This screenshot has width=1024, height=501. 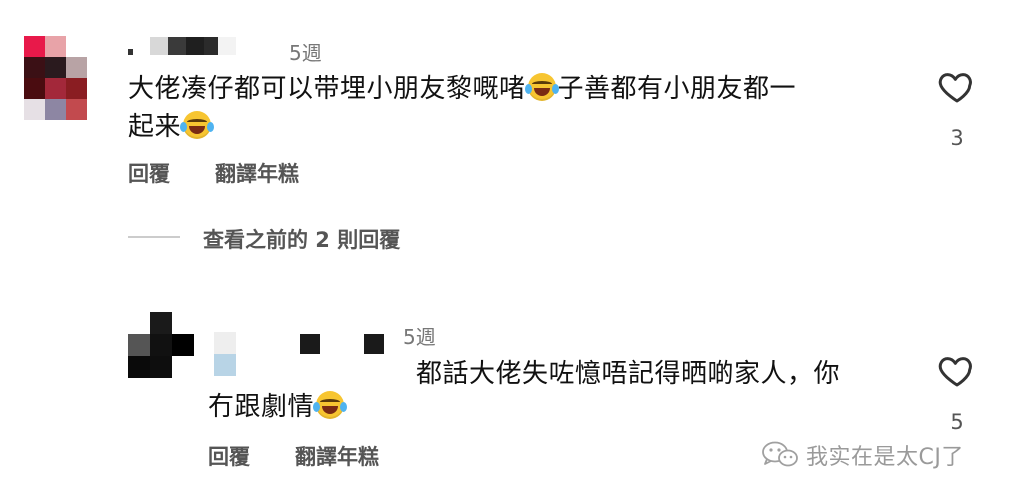 I want to click on view-previous-replies-button: 查看之前的 2 則回覆, so click(x=301, y=239).